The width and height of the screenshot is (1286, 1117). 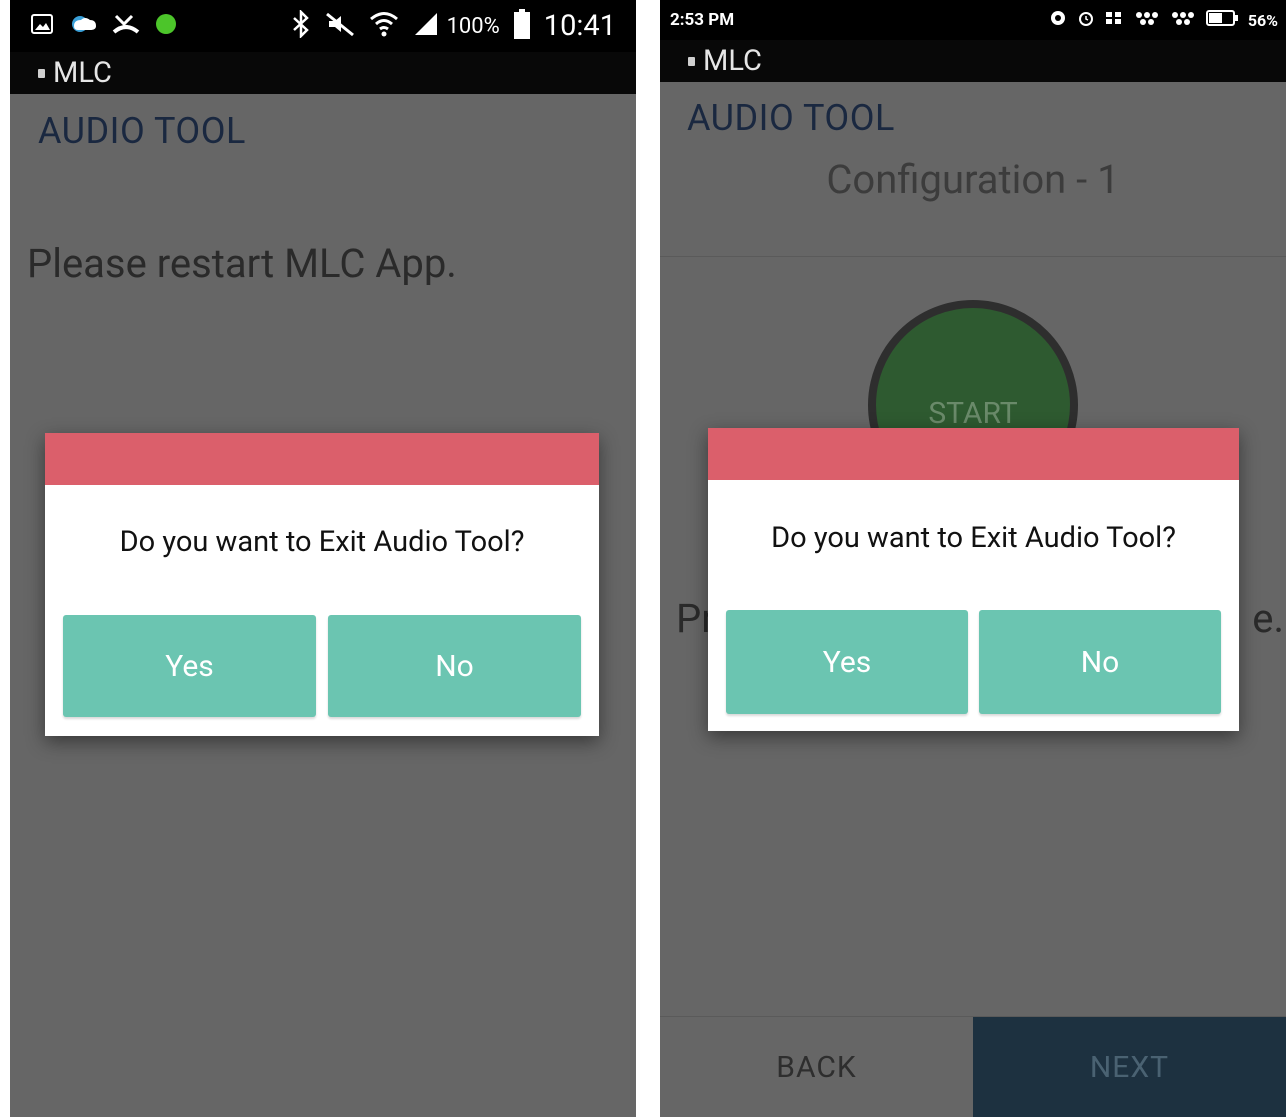 What do you see at coordinates (973, 413) in the screenshot?
I see `start-label: START` at bounding box center [973, 413].